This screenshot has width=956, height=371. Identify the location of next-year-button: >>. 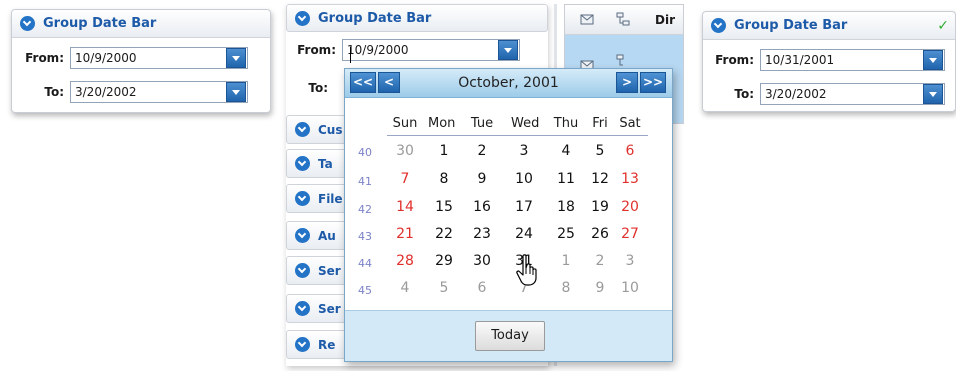
(653, 82).